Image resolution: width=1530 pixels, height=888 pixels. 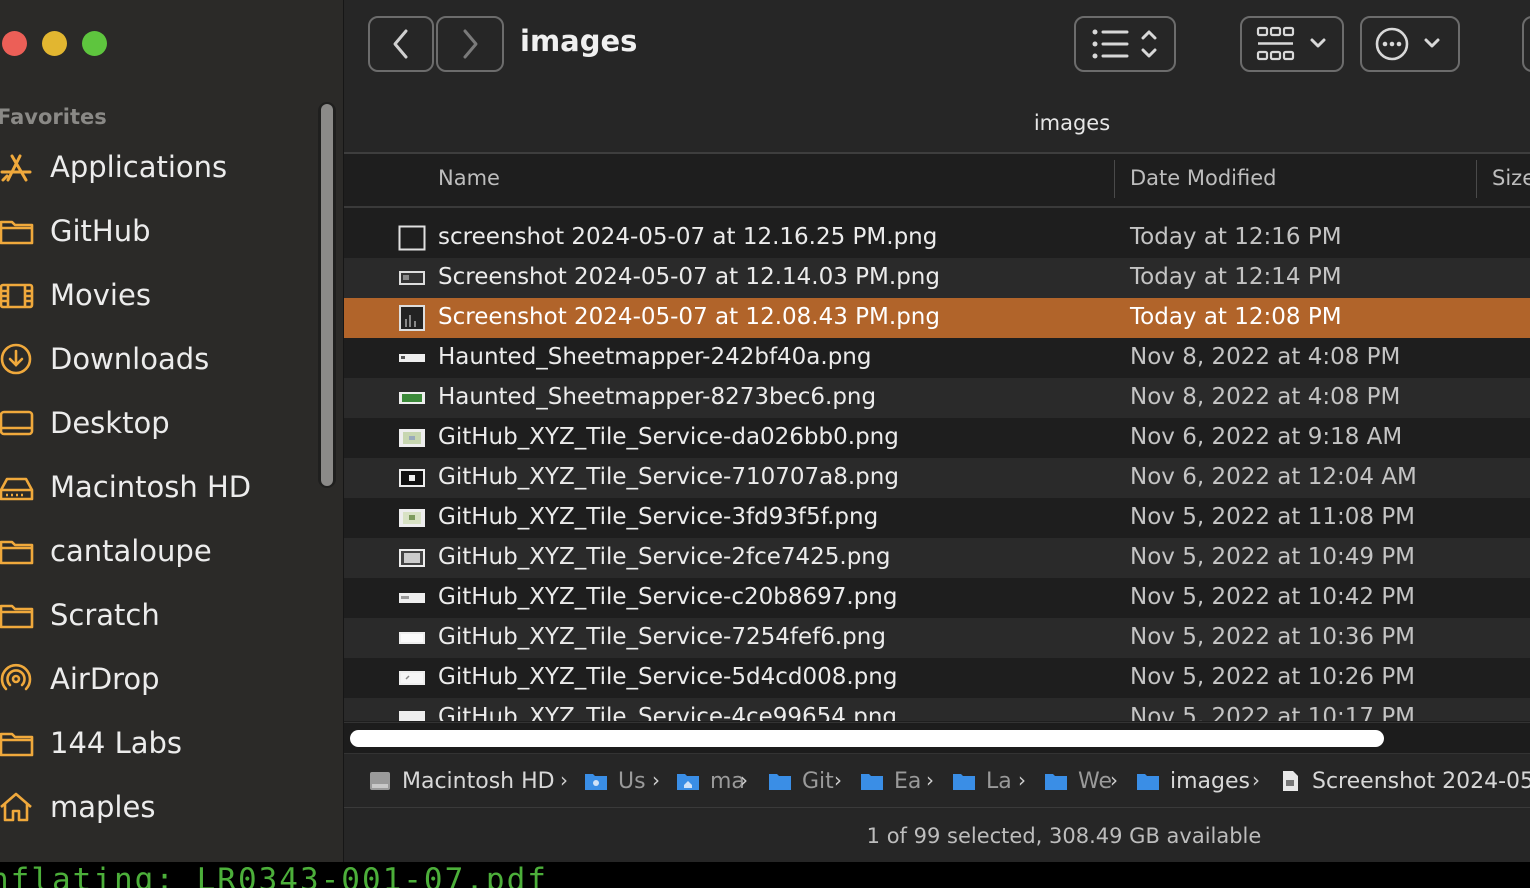 What do you see at coordinates (668, 437) in the screenshot?
I see `file-name: GitHub_XYZ_Tile_Service-da026bb0.png` at bounding box center [668, 437].